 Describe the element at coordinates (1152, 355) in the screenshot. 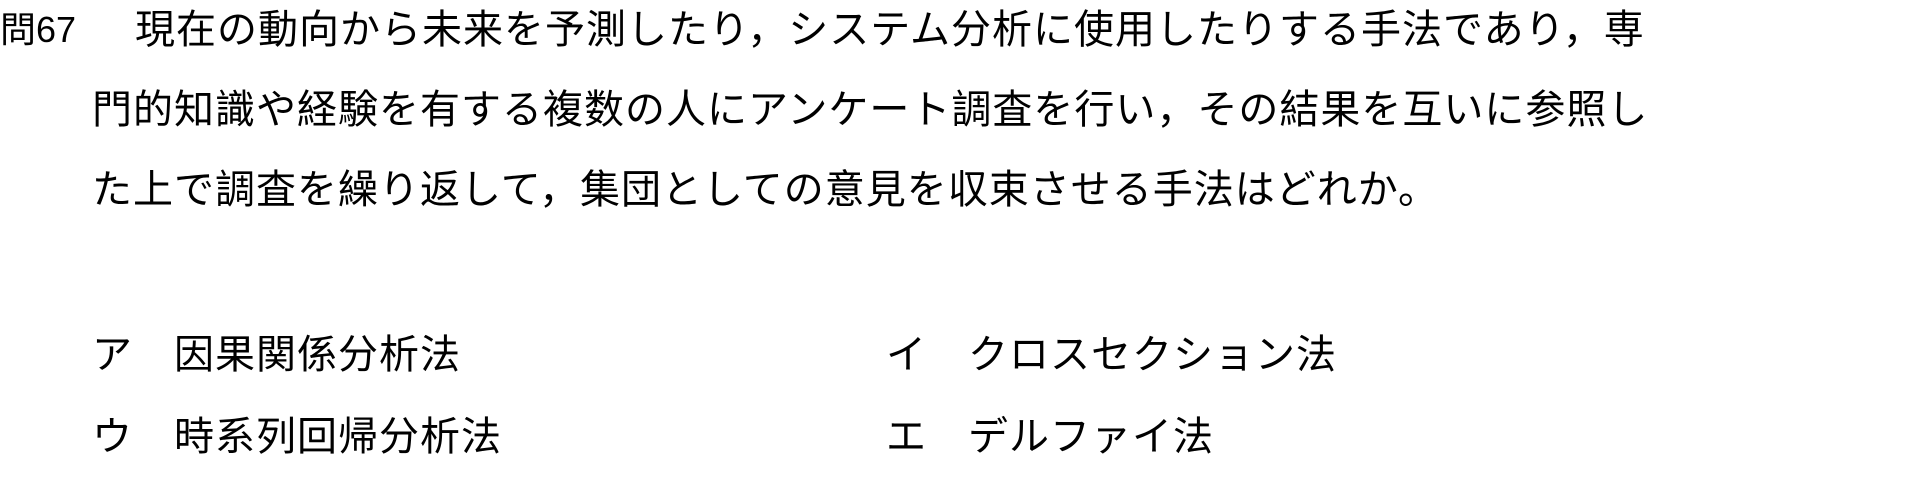

I see `option-text: クロスセクション法` at that location.